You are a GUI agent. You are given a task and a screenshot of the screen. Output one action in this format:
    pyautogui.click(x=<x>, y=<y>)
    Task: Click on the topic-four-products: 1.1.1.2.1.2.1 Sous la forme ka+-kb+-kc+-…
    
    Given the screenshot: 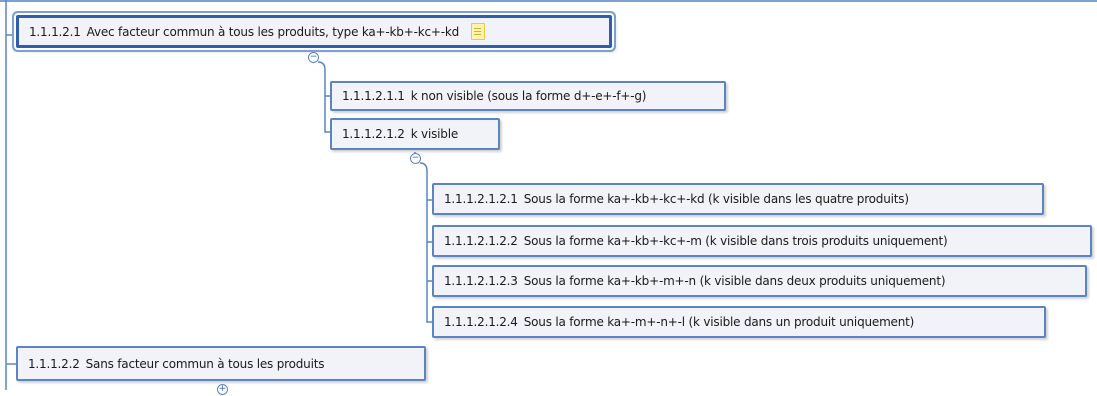 What is the action you would take?
    pyautogui.click(x=738, y=199)
    